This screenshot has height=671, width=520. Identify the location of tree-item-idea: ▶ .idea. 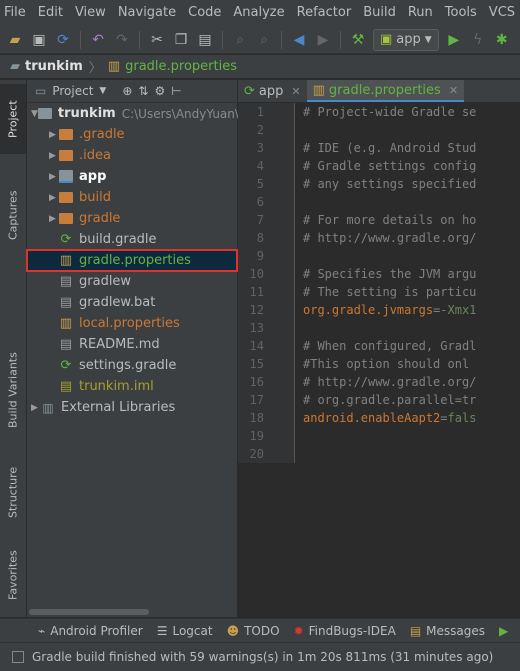
(132, 155).